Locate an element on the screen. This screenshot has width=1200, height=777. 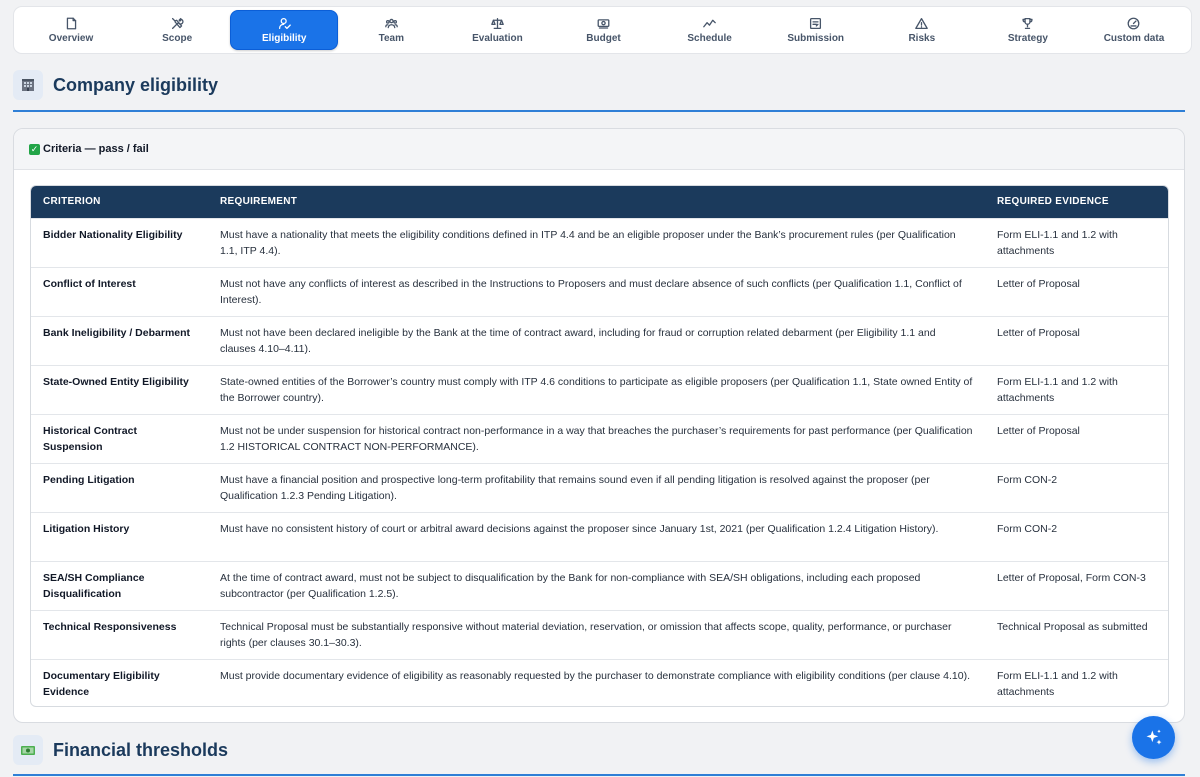
tab-label: Eligibility is located at coordinates (284, 38).